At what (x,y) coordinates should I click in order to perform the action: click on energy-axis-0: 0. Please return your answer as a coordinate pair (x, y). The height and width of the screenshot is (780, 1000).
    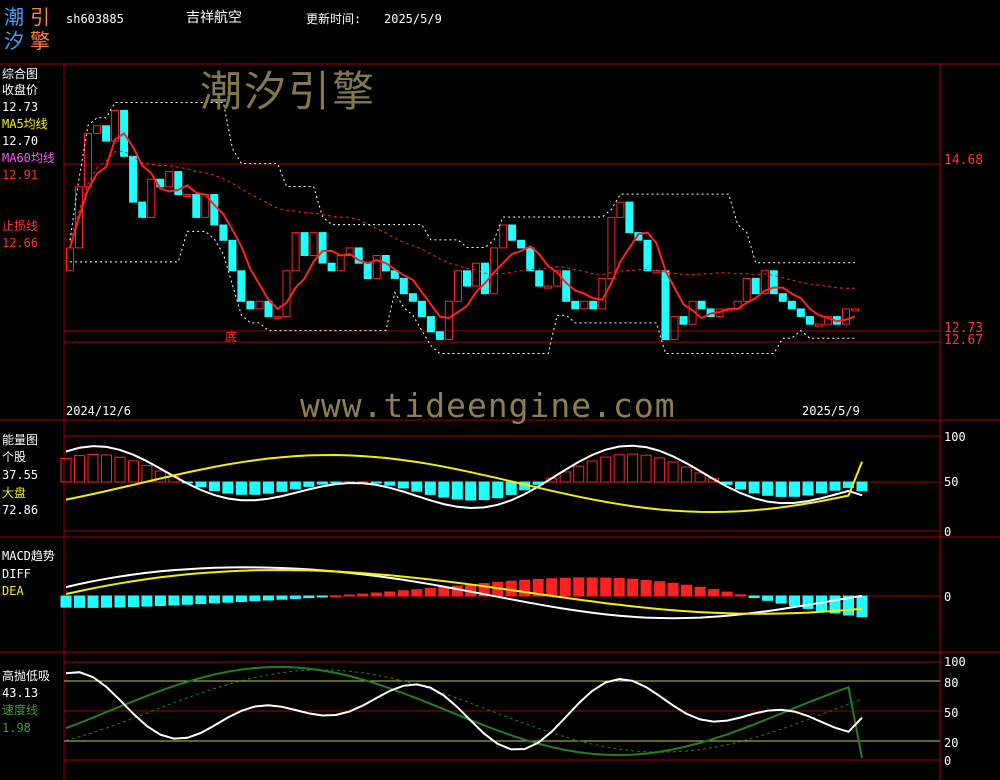
    Looking at the image, I should click on (948, 532).